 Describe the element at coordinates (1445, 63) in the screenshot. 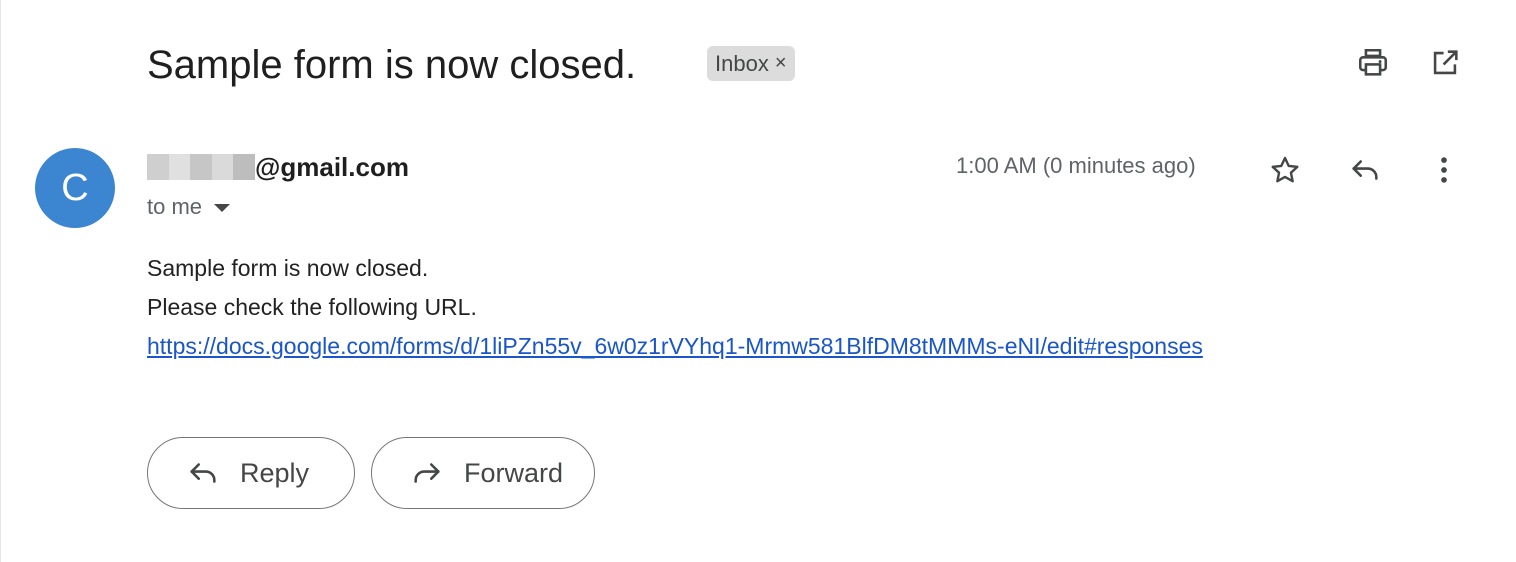

I see `open-in-new-window-icon` at that location.